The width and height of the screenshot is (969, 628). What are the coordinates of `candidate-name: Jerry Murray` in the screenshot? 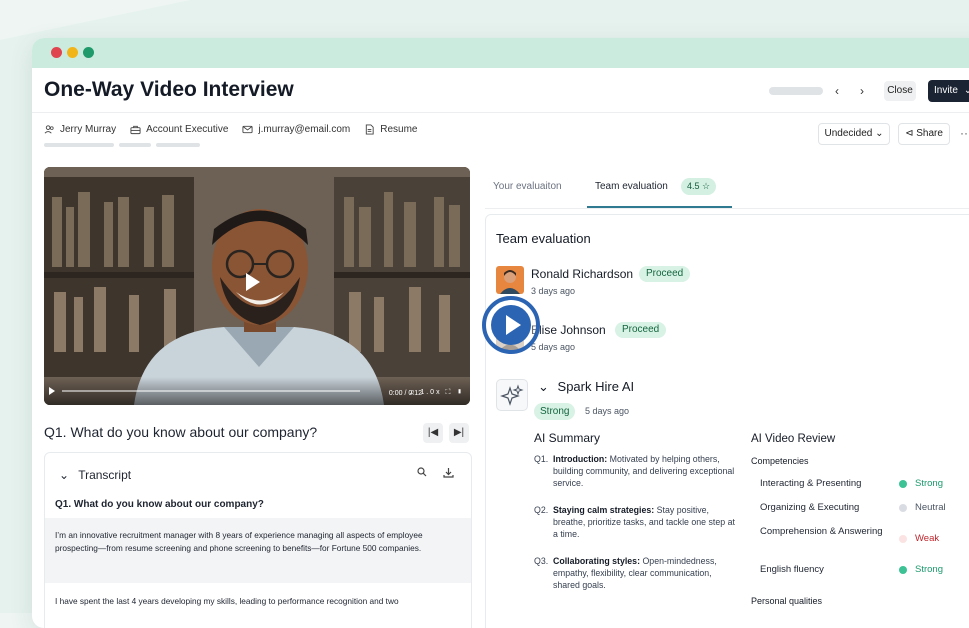 It's located at (80, 129).